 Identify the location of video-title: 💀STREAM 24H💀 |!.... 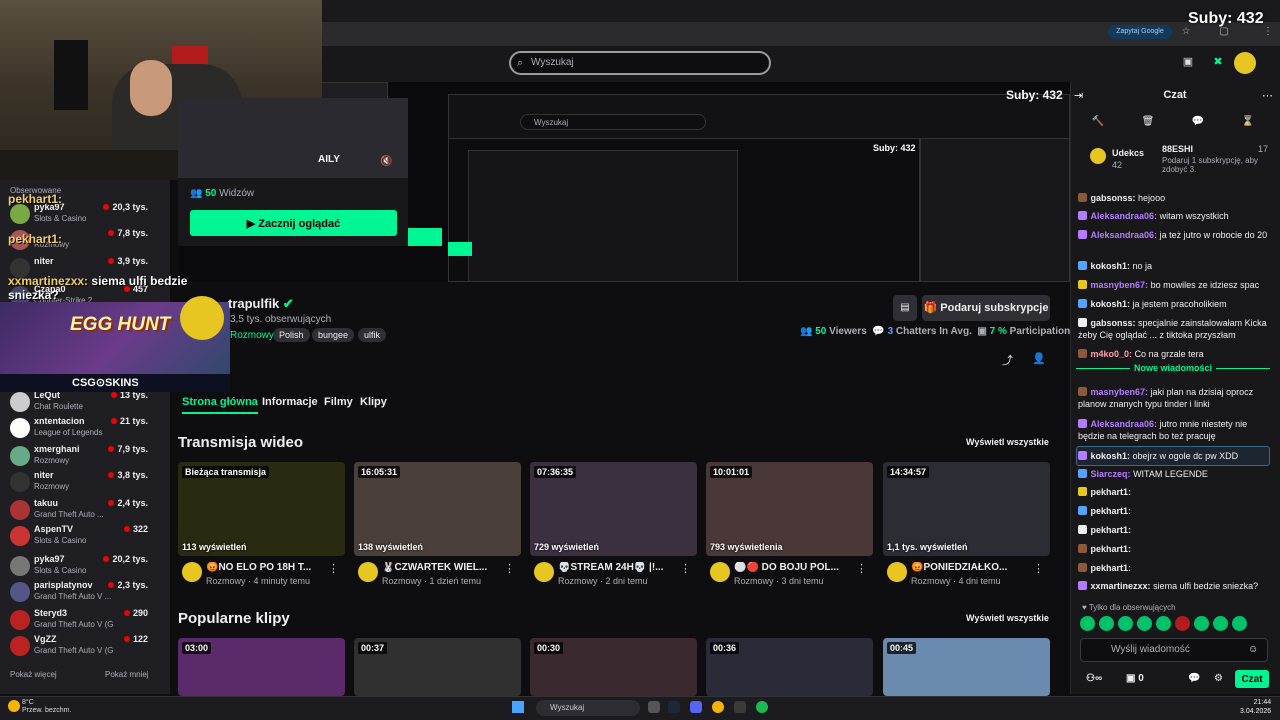
(622, 567).